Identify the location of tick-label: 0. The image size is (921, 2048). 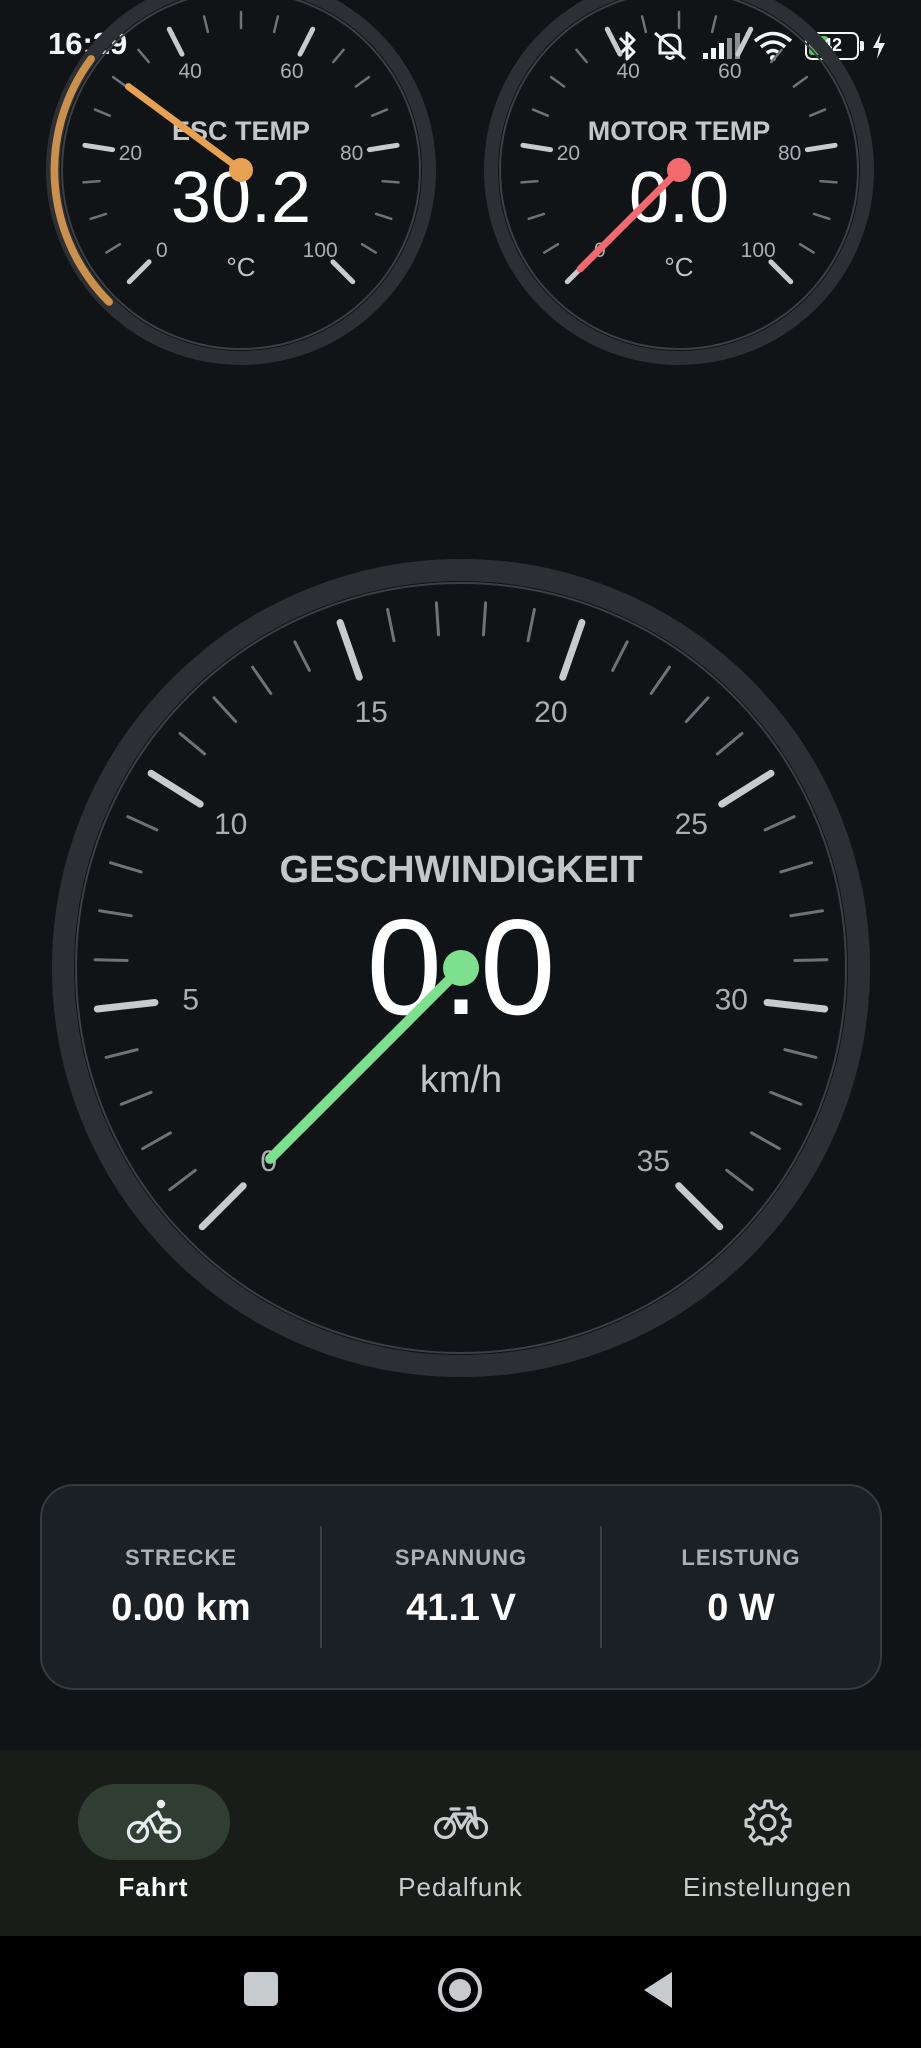
(162, 250).